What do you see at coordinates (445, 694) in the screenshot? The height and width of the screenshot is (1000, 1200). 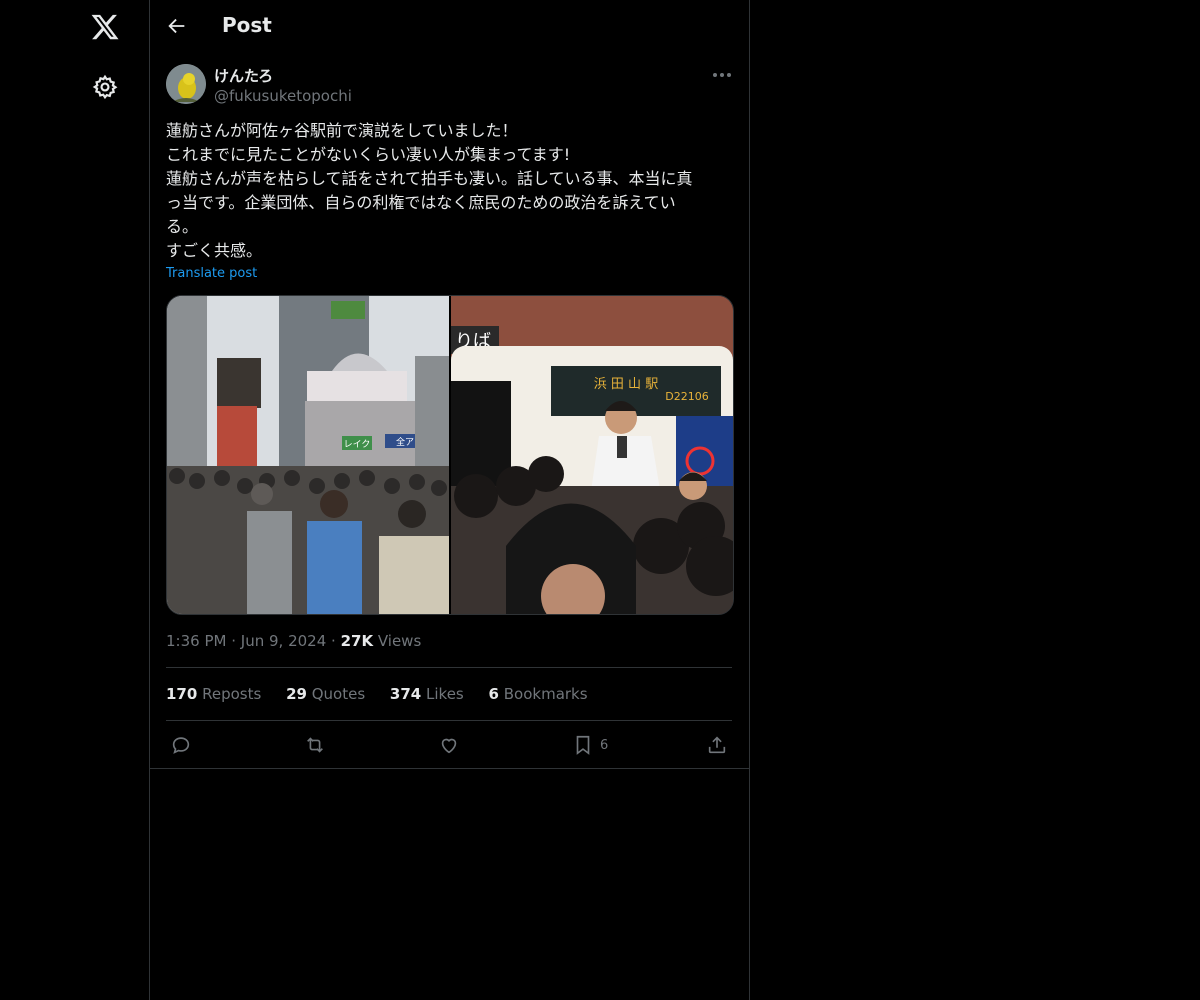 I see `likes-label: Likes` at bounding box center [445, 694].